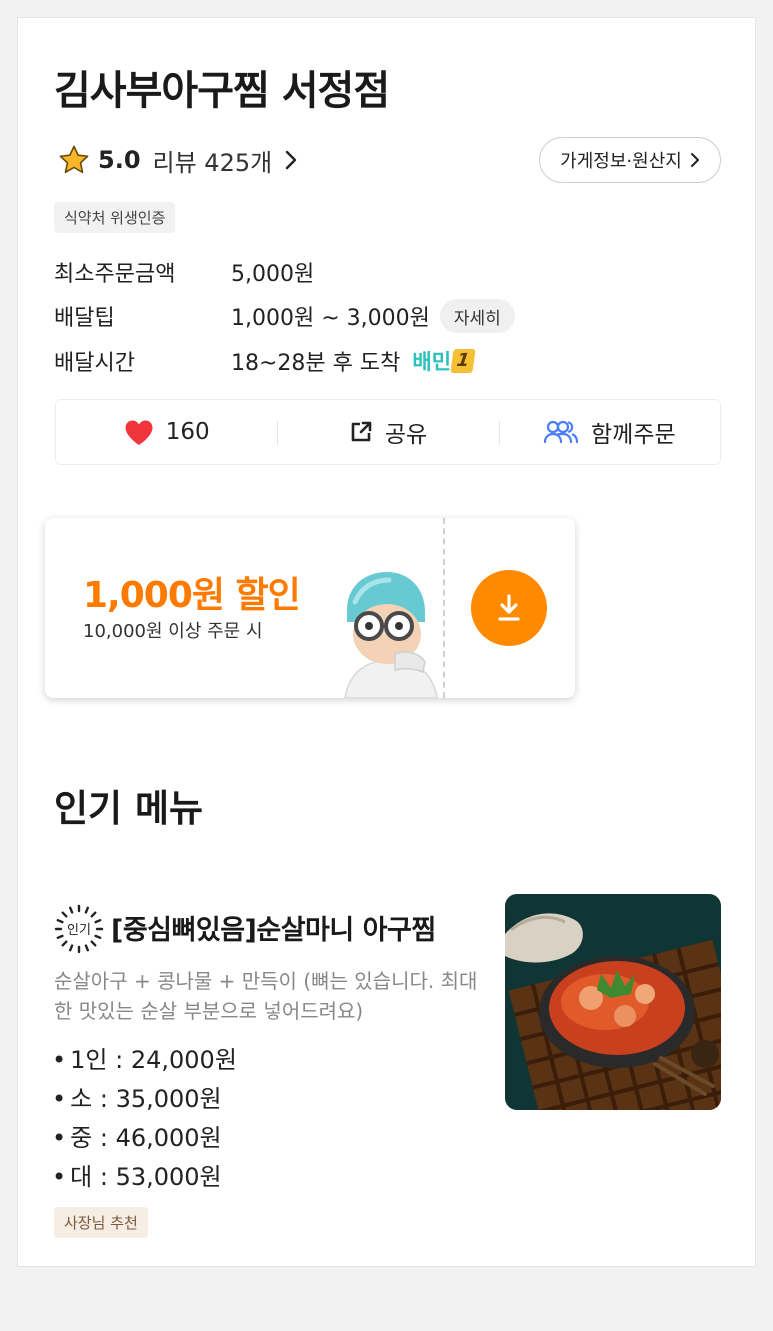  Describe the element at coordinates (361, 431) in the screenshot. I see `share-icon` at that location.